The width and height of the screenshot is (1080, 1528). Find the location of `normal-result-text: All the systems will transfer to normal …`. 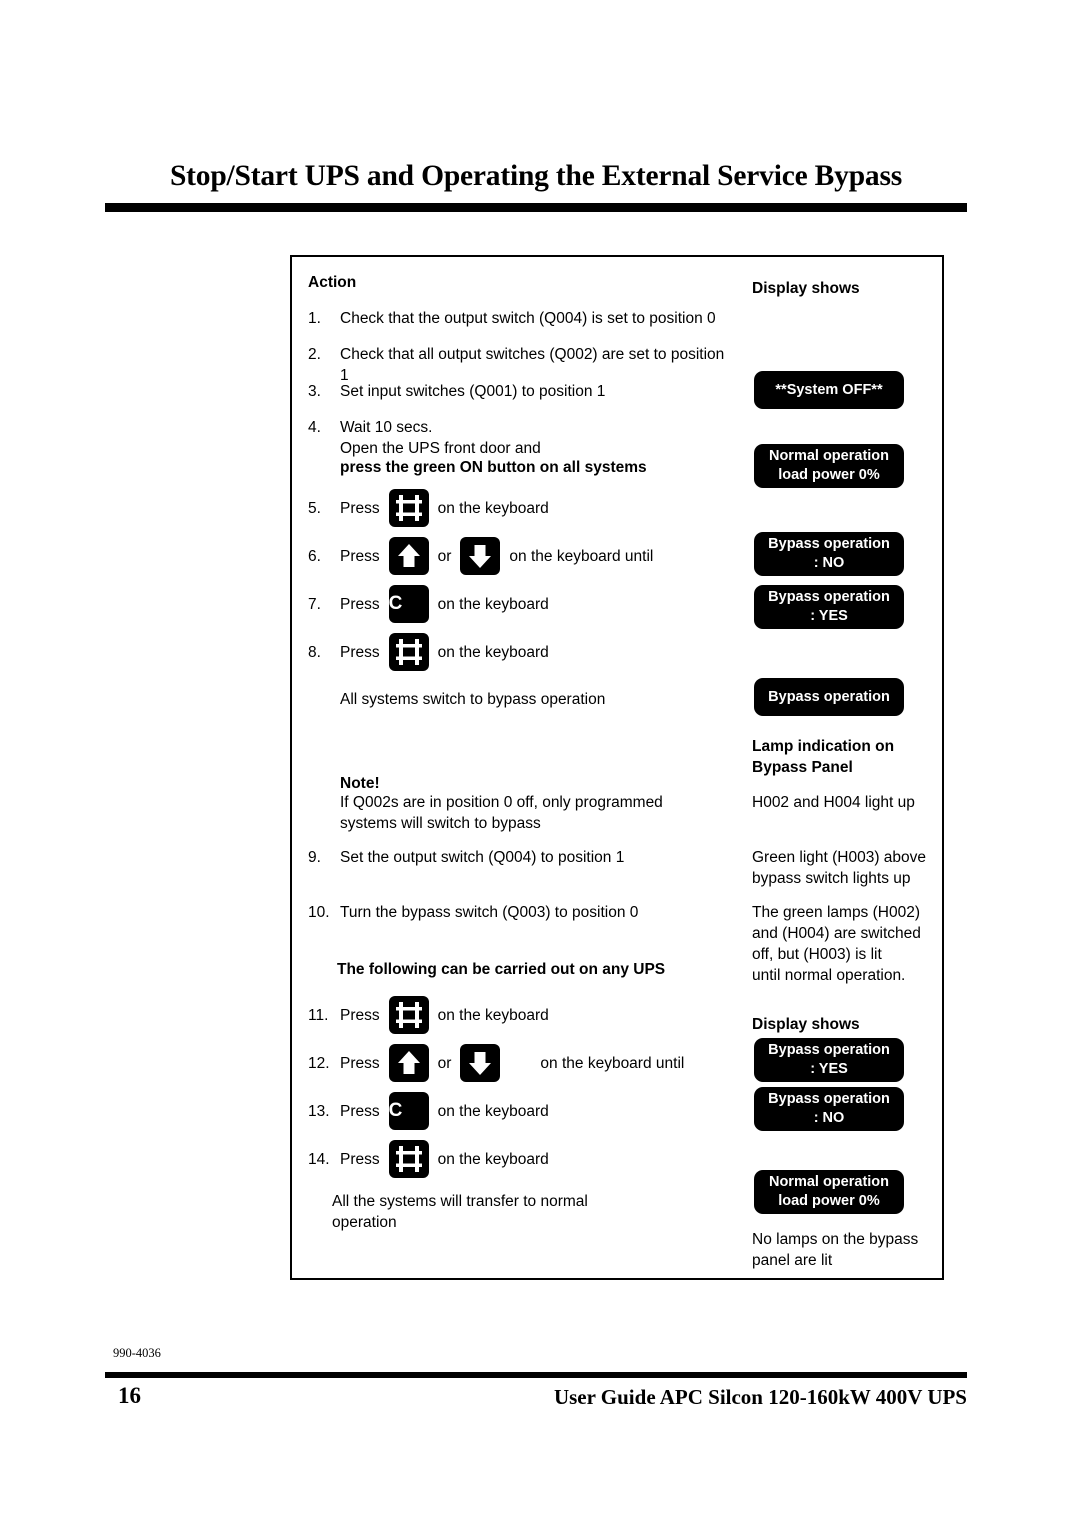

normal-result-text: All the systems will transfer to normal … is located at coordinates (460, 1212).